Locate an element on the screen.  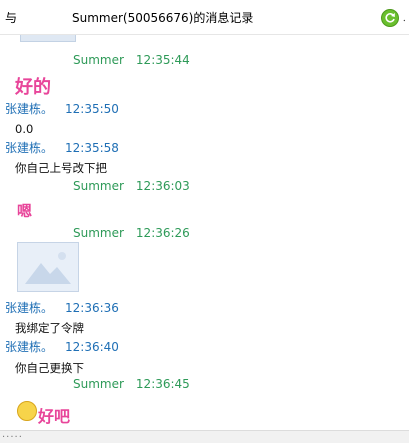
message-time: 12:36:03 is located at coordinates (162, 186).